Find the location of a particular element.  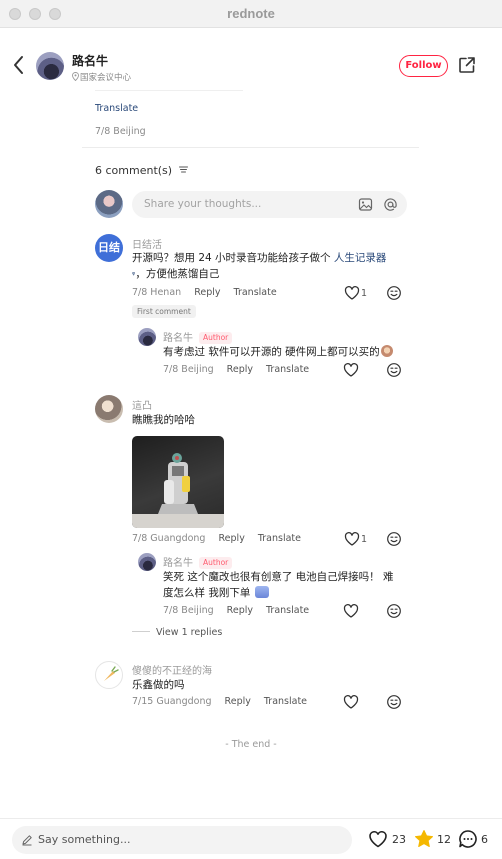

title-bar: rednote is located at coordinates (251, 14).